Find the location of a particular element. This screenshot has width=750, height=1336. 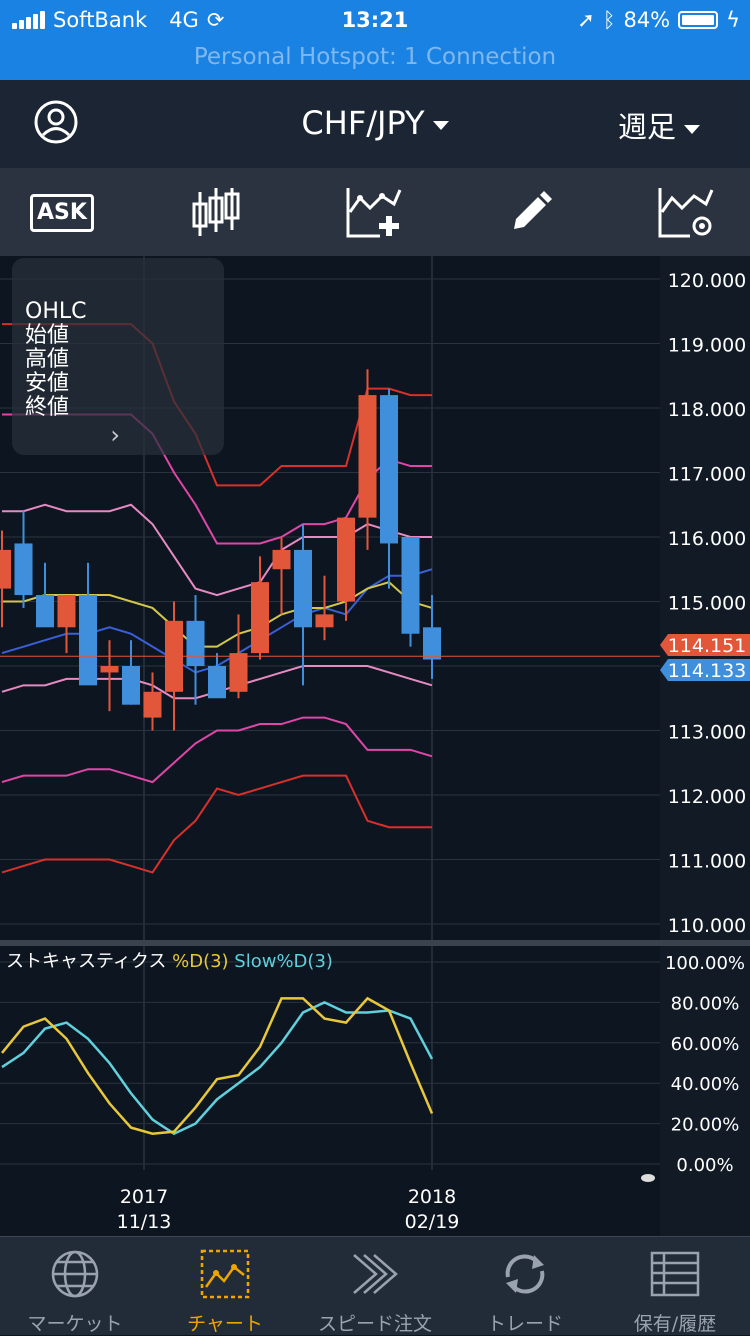

stoch-slow-label: Slow%D(3) is located at coordinates (283, 961).